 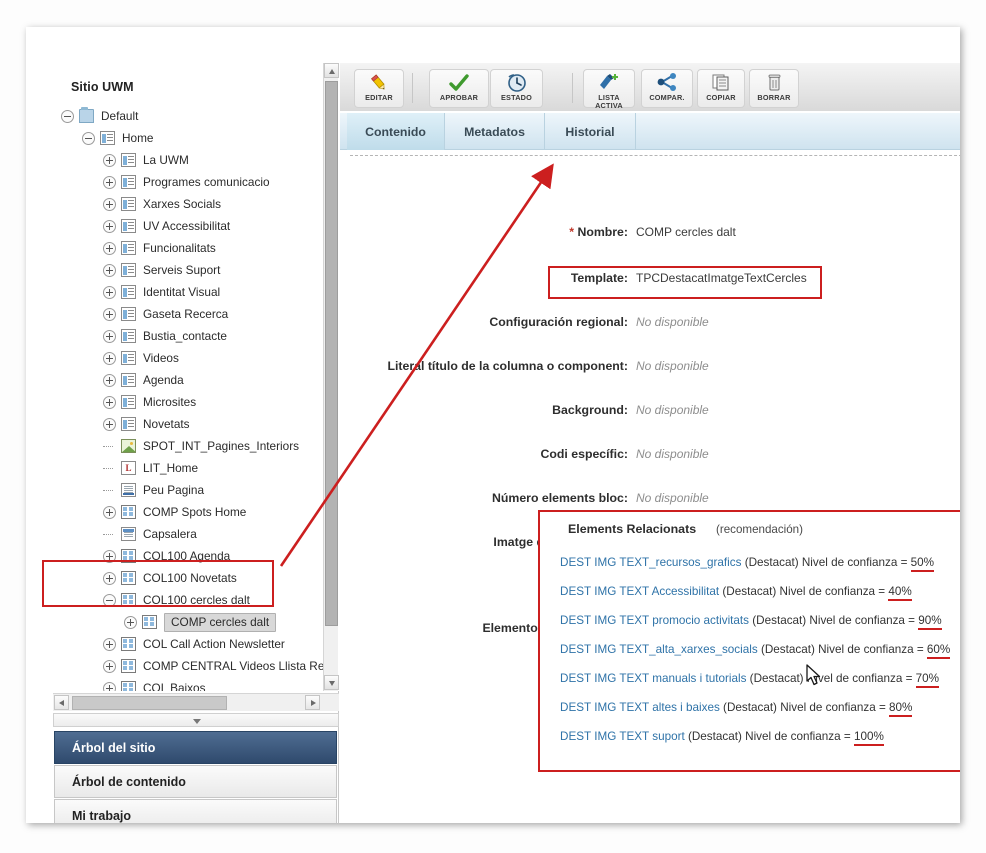 What do you see at coordinates (396, 131) in the screenshot?
I see `tab-contenido: Contenido` at bounding box center [396, 131].